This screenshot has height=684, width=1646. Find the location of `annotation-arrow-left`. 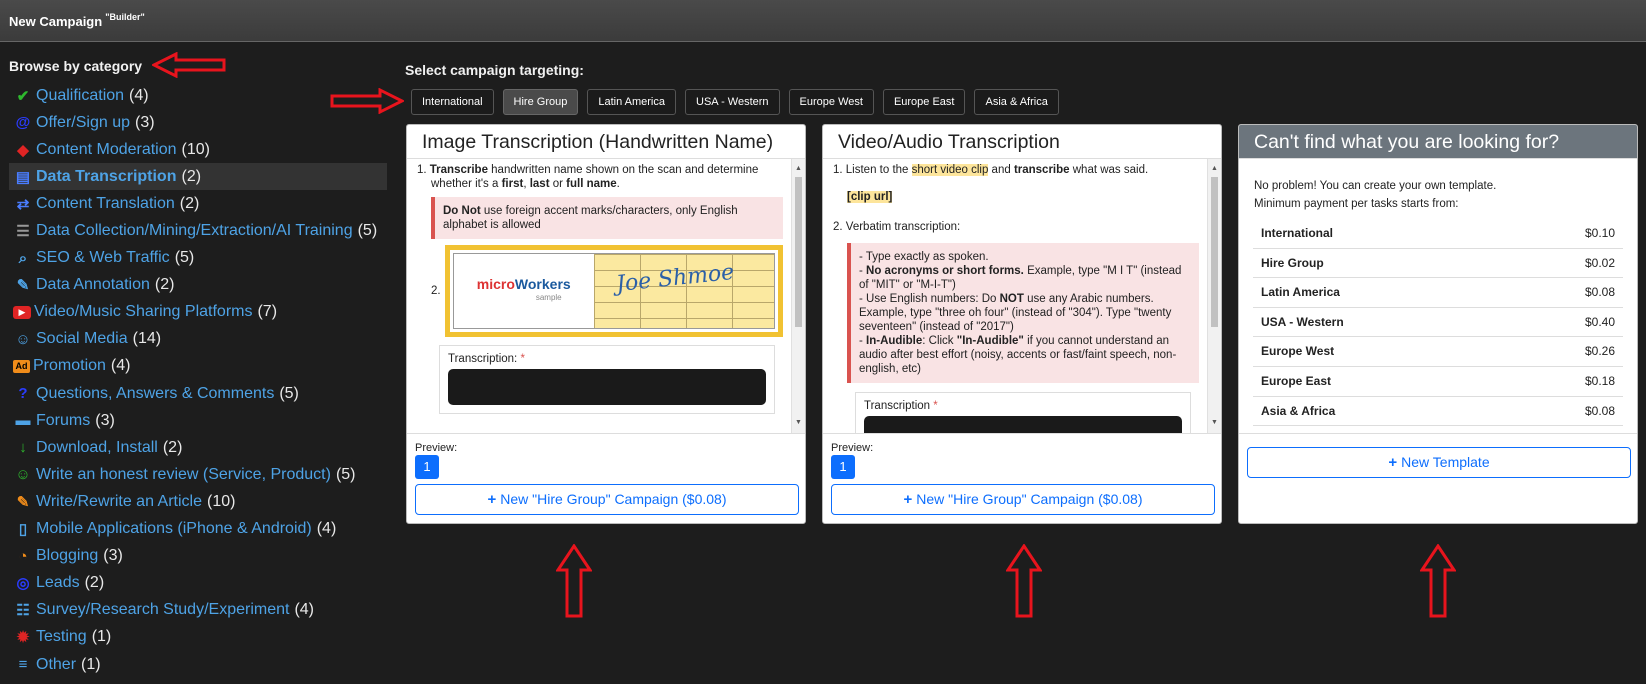

annotation-arrow-left is located at coordinates (189, 65).